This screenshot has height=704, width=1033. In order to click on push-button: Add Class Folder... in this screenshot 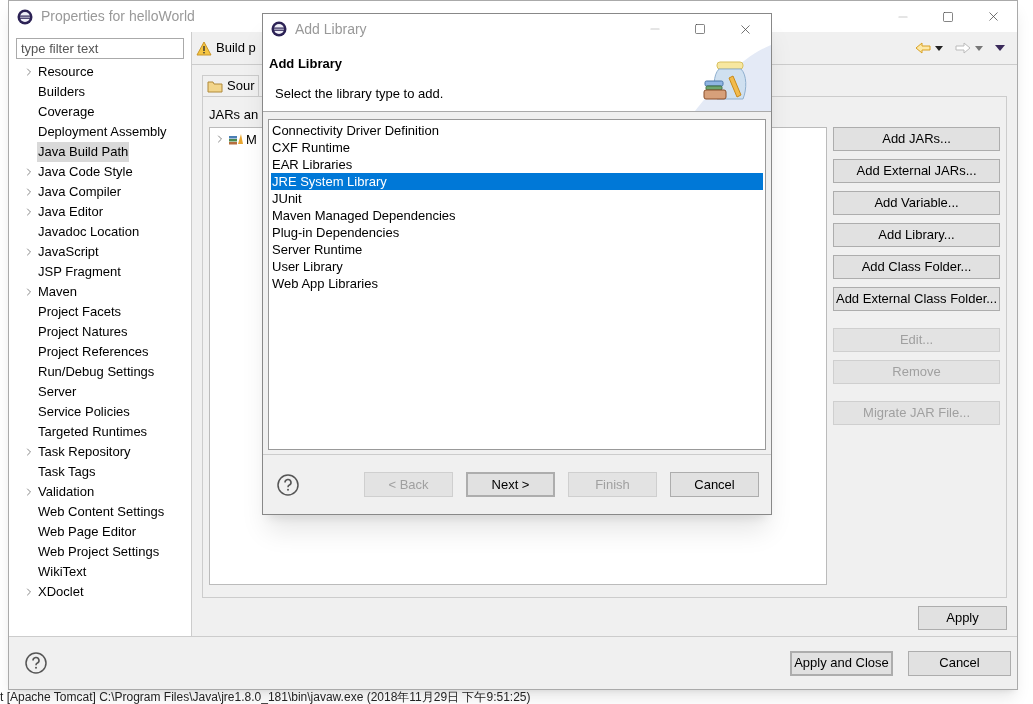, I will do `click(916, 266)`.